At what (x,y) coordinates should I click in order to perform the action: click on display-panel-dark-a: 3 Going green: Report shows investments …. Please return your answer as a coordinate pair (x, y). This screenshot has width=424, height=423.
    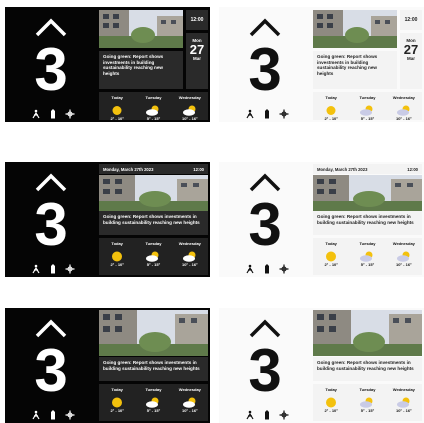
    Looking at the image, I should click on (107, 64).